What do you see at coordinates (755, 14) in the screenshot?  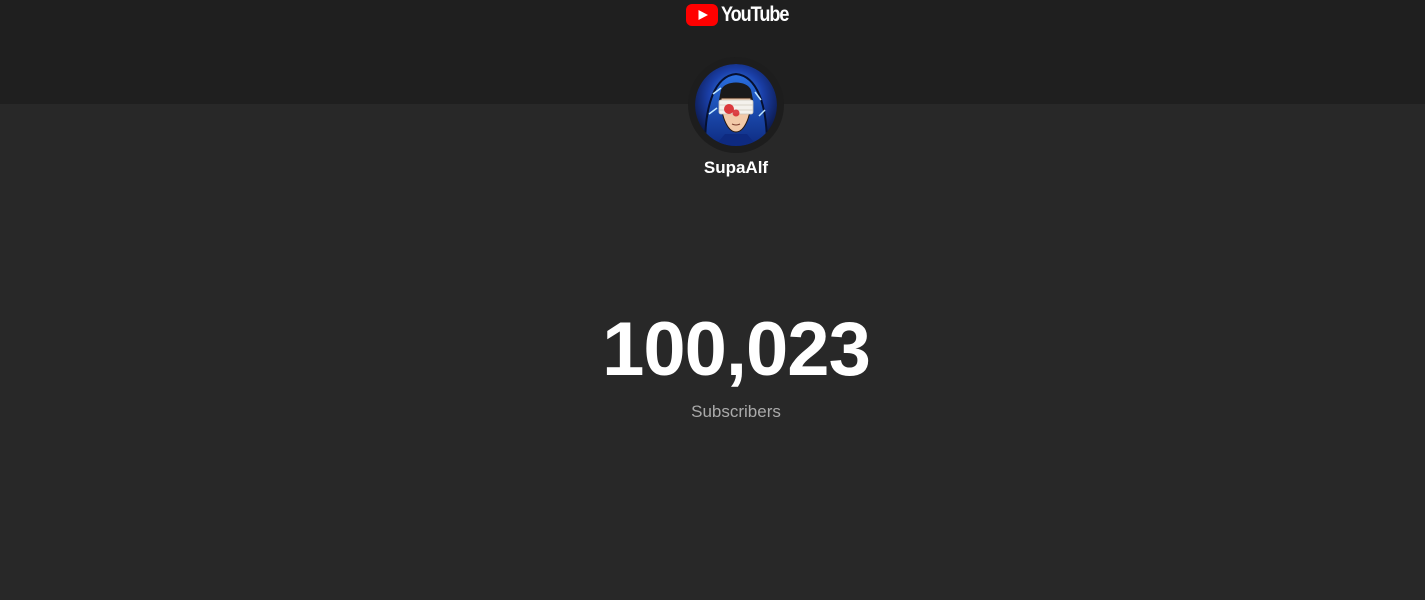 I see `youtube-logo-text: YouTube` at bounding box center [755, 14].